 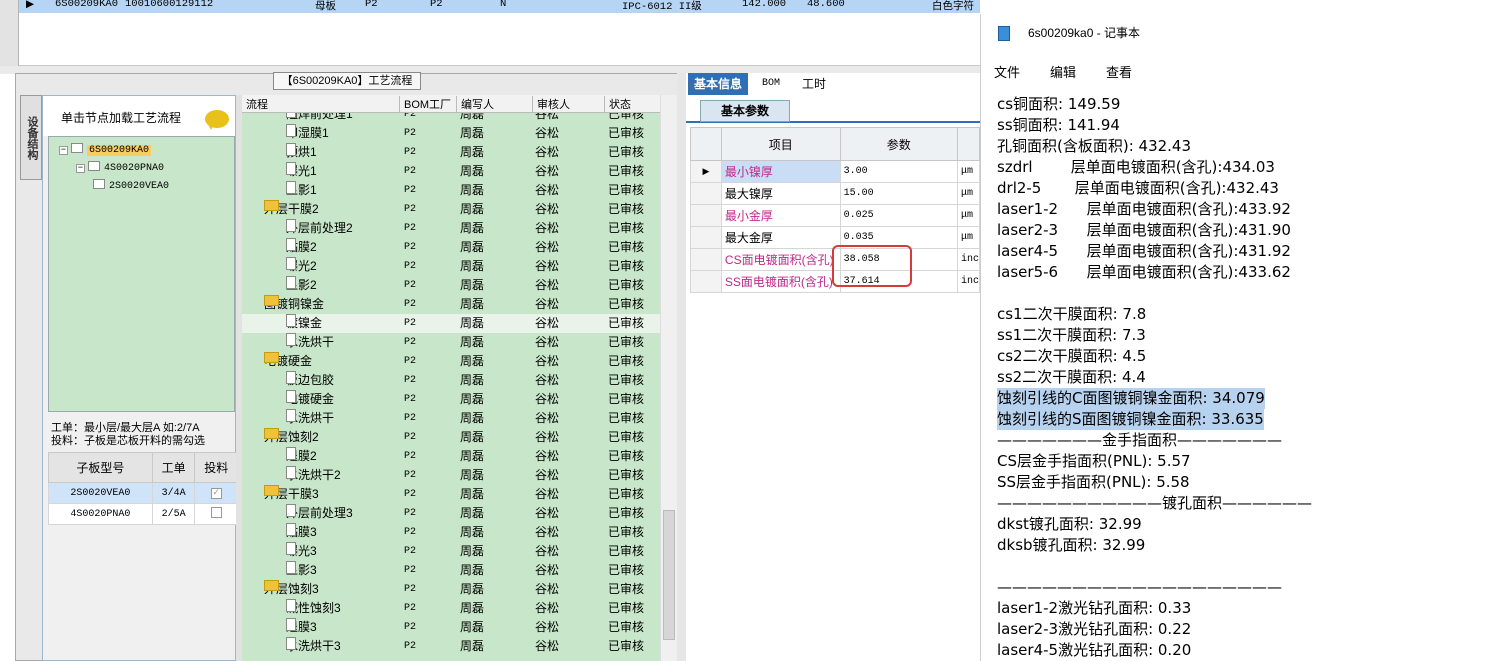 I want to click on param-row: 最大镍厚 15.00 μm, so click(x=835, y=193).